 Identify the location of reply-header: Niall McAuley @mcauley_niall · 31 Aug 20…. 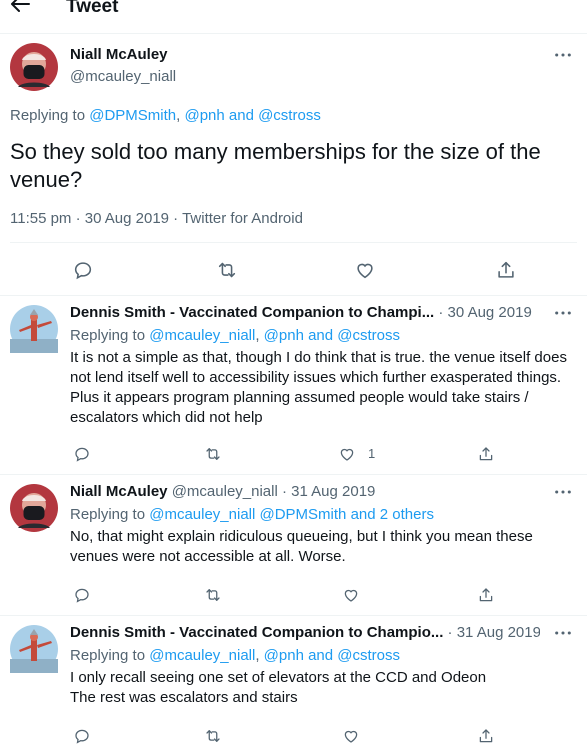
(305, 491).